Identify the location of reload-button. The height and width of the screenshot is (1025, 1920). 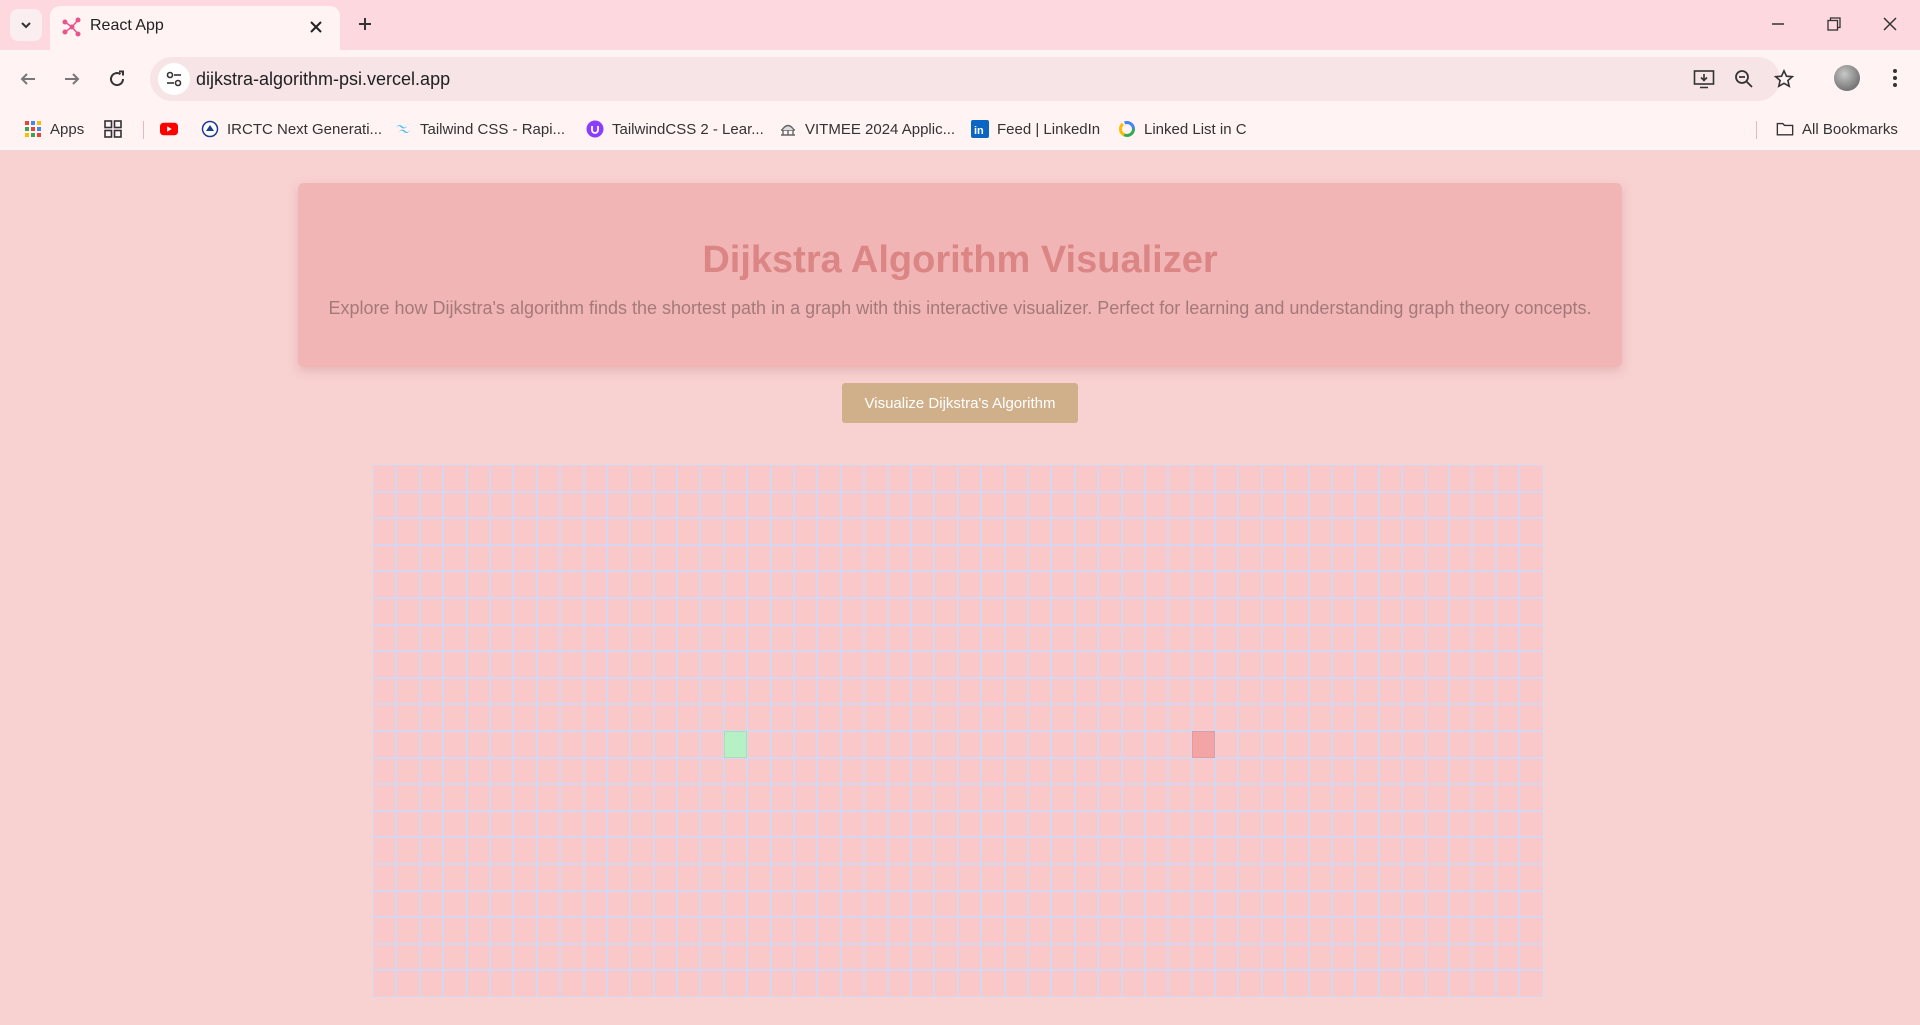
(117, 79).